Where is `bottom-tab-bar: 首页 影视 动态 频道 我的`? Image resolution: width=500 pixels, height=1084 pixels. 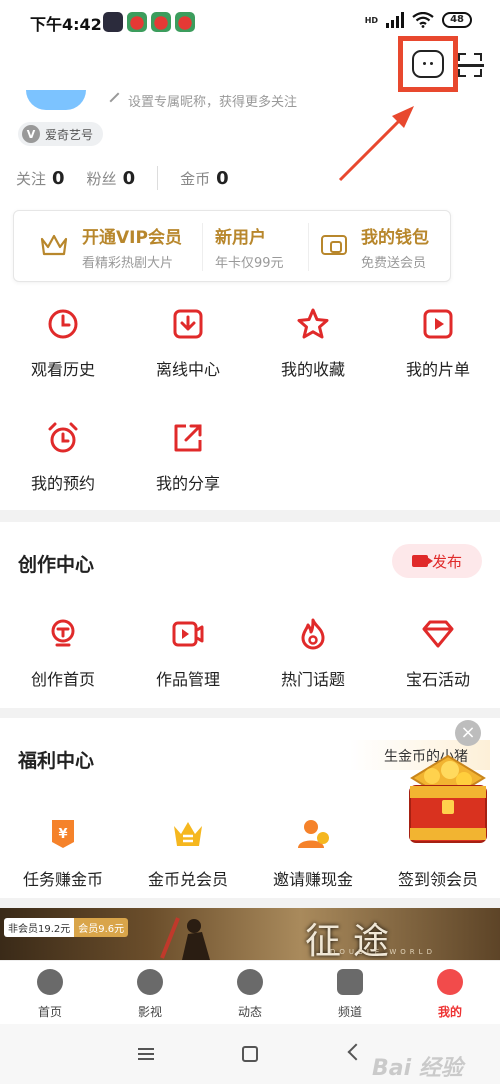
bottom-tab-bar: 首页 影视 动态 频道 我的 is located at coordinates (250, 992).